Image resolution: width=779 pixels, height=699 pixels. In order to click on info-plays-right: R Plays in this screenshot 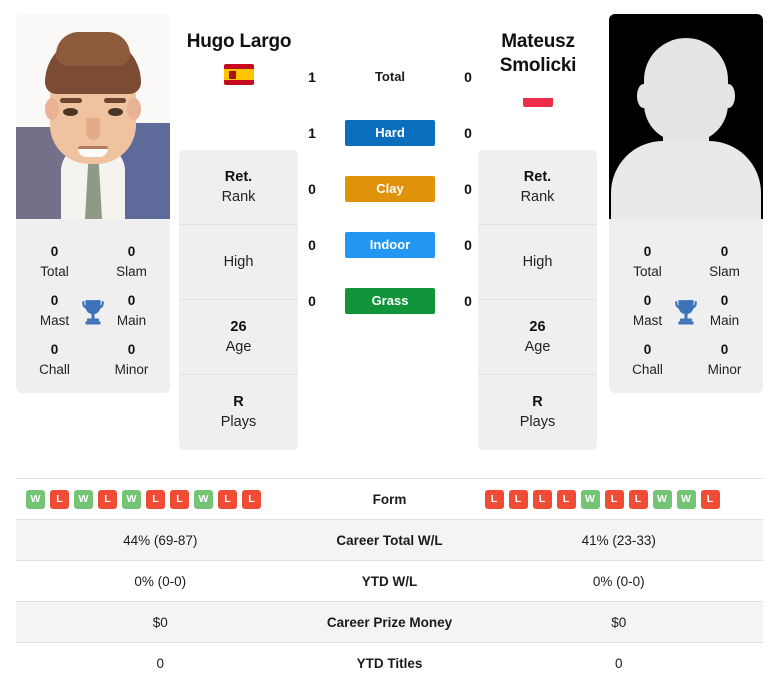, I will do `click(537, 412)`.